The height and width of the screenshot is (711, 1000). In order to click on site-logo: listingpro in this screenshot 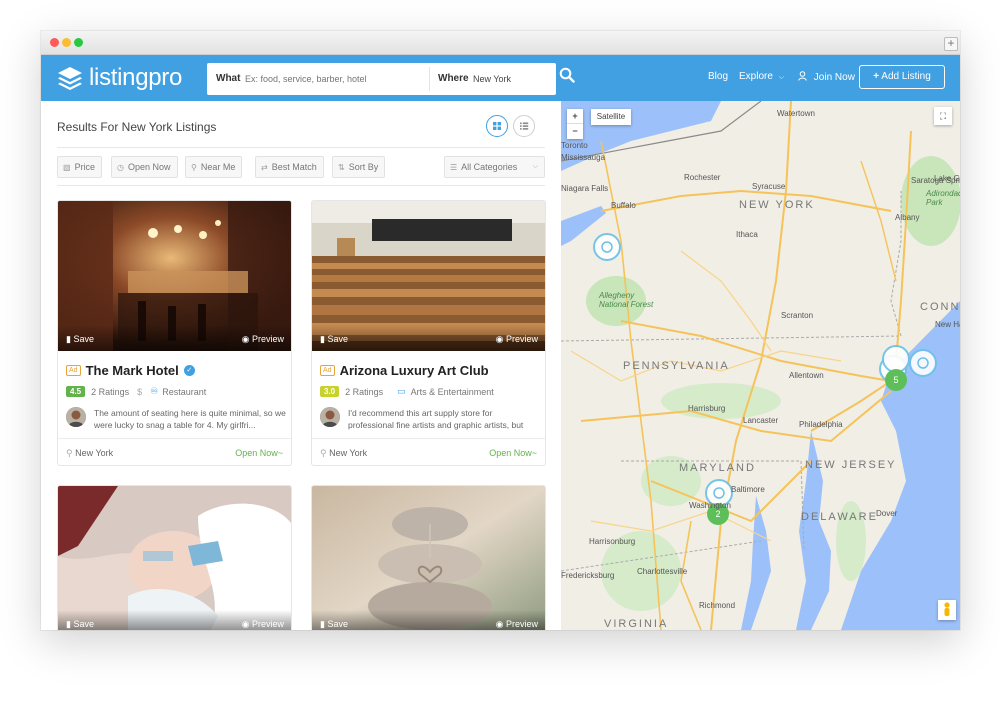, I will do `click(119, 78)`.